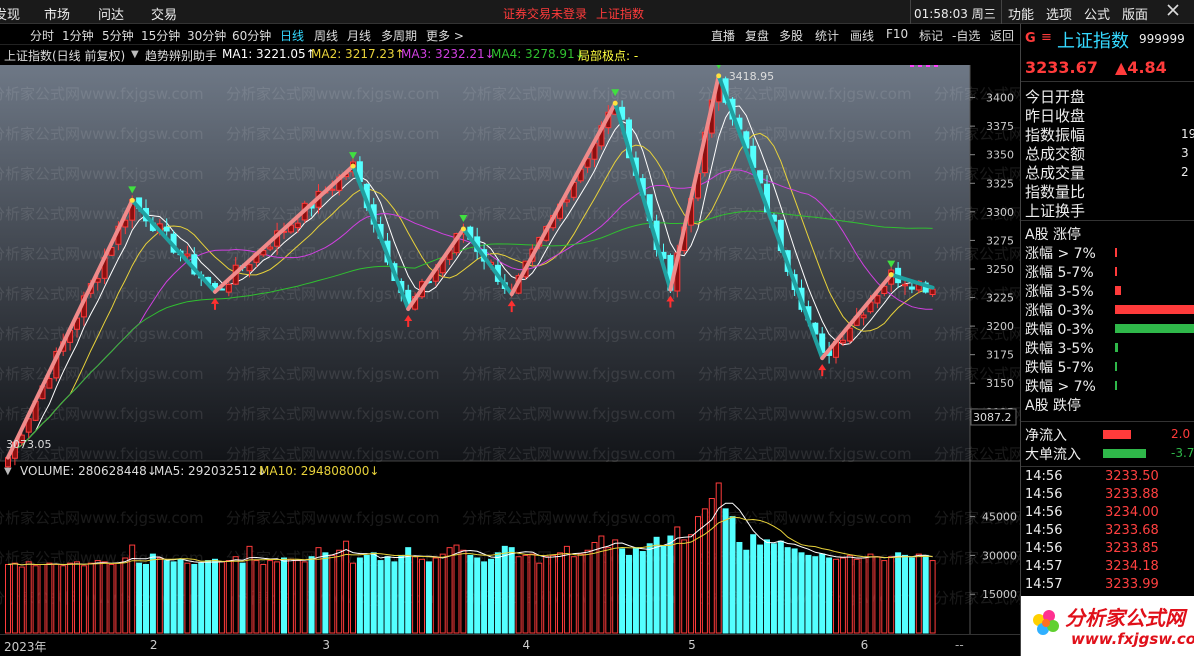 The image size is (1194, 656). What do you see at coordinates (448, 54) in the screenshot?
I see `ma3-value: MA3: 3232.21↓` at bounding box center [448, 54].